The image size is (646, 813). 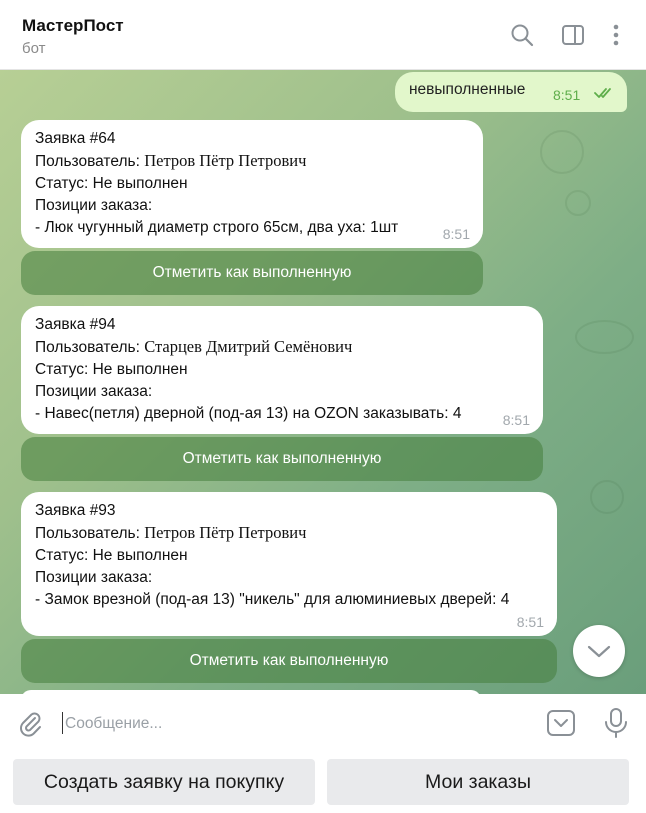 I want to click on order-title: Заявка #93, so click(x=75, y=510).